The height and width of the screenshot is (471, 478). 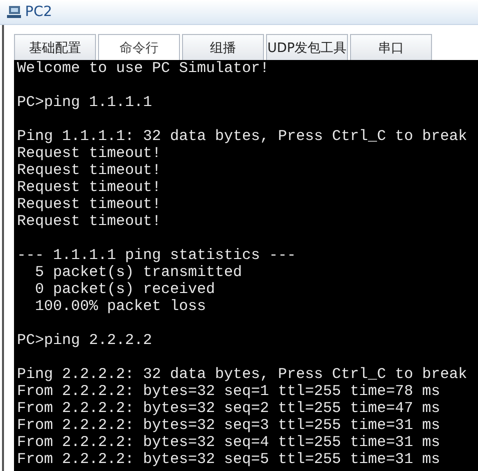 What do you see at coordinates (125, 289) in the screenshot?
I see `terminal-line: 0 packet(s) received` at bounding box center [125, 289].